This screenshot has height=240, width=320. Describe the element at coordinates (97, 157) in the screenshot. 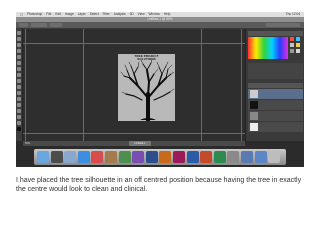

I see `ical-icon` at that location.